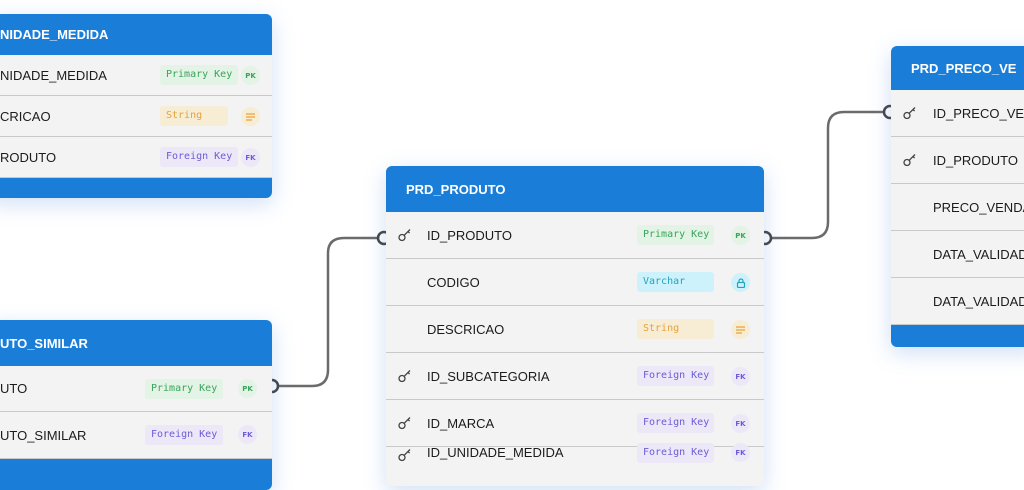  What do you see at coordinates (964, 68) in the screenshot?
I see `table-title: PRD_PRECO_VE` at bounding box center [964, 68].